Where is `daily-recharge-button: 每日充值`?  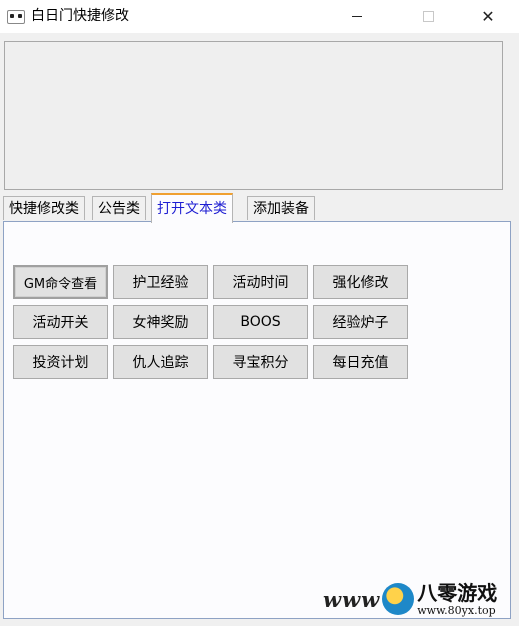 daily-recharge-button: 每日充值 is located at coordinates (360, 362).